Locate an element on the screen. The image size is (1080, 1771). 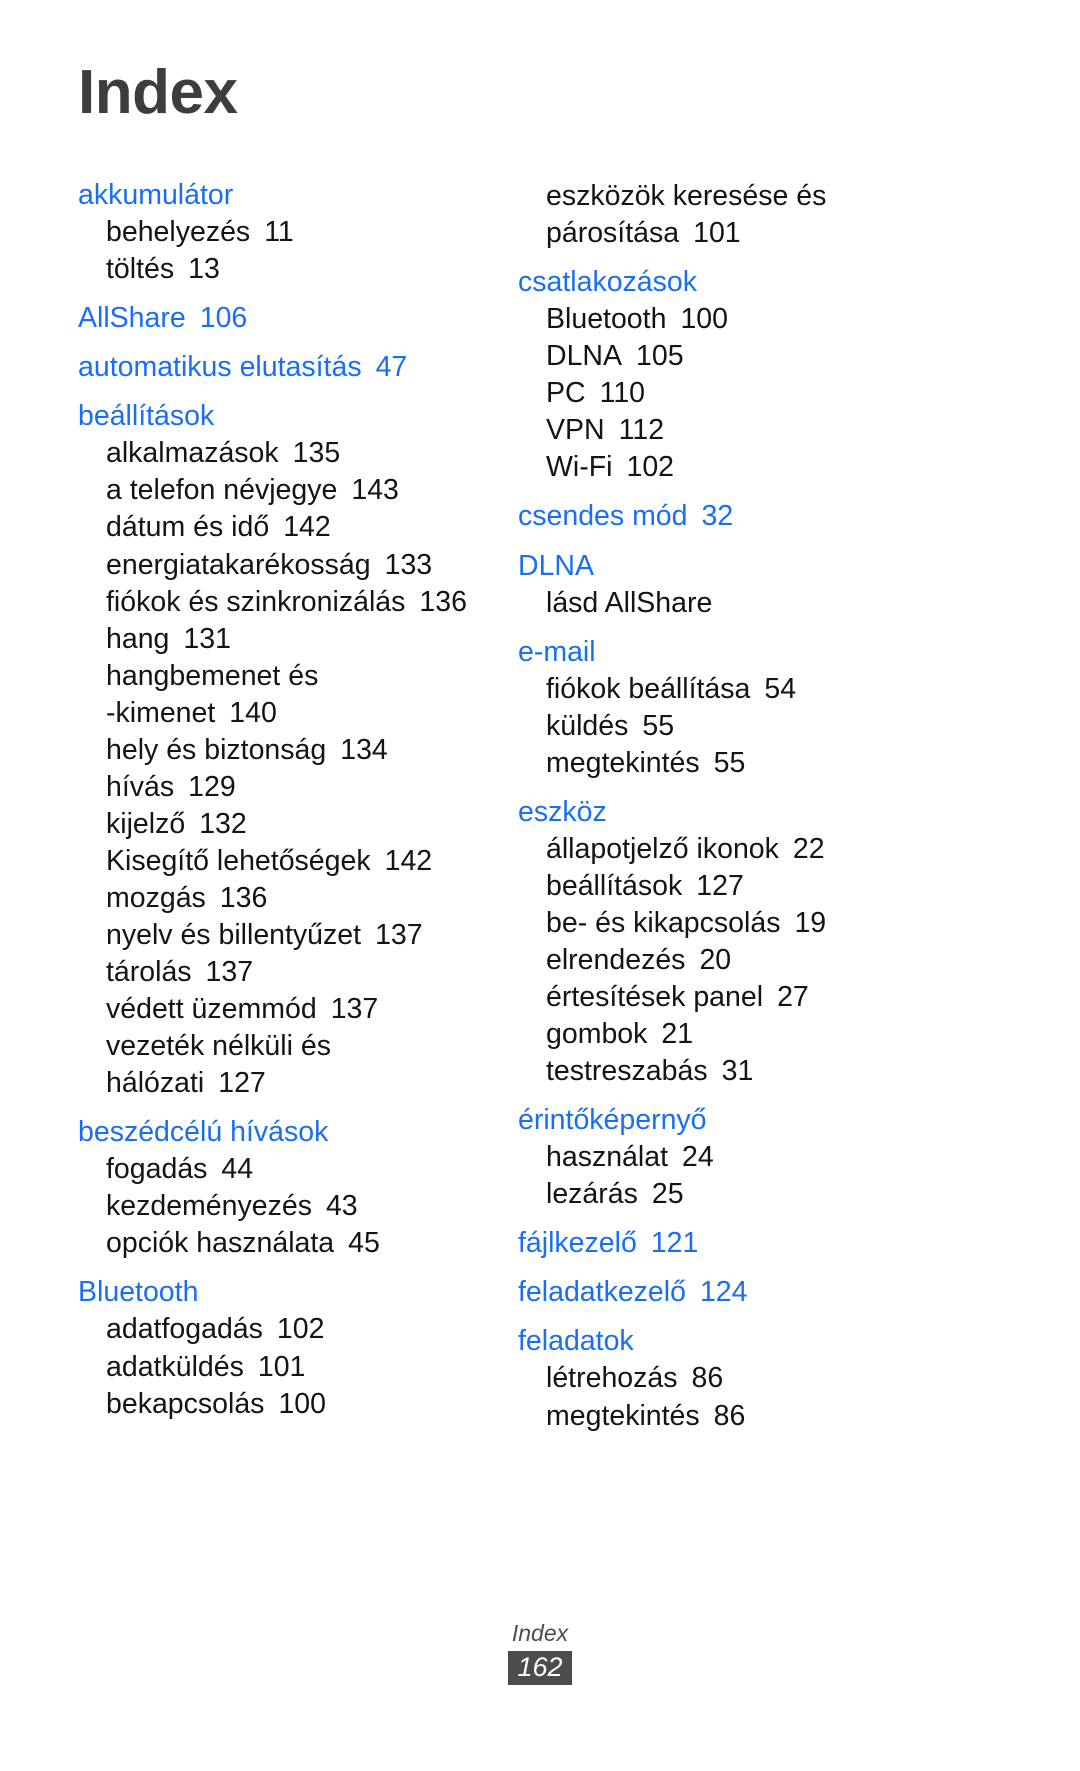
index-subentry: Bluetooth 100 is located at coordinates (718, 319).